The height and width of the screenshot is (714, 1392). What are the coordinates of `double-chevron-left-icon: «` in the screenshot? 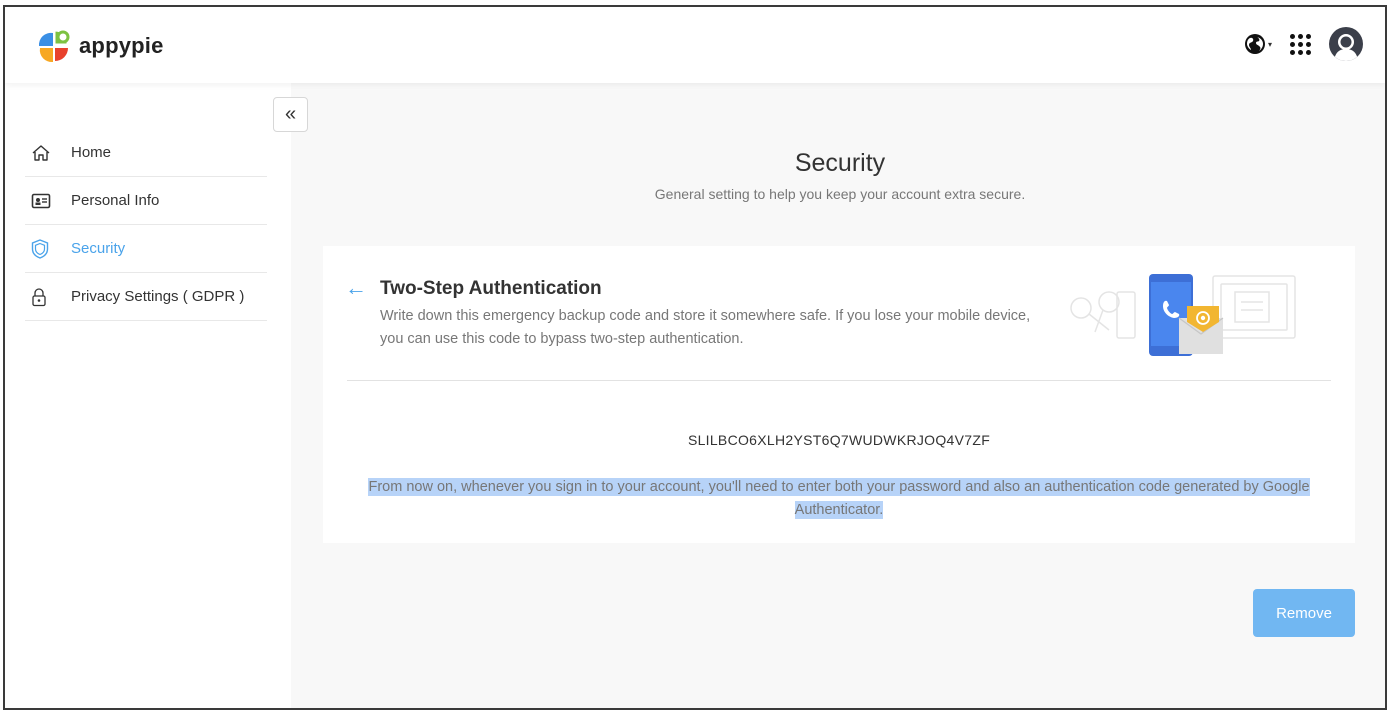 It's located at (290, 114).